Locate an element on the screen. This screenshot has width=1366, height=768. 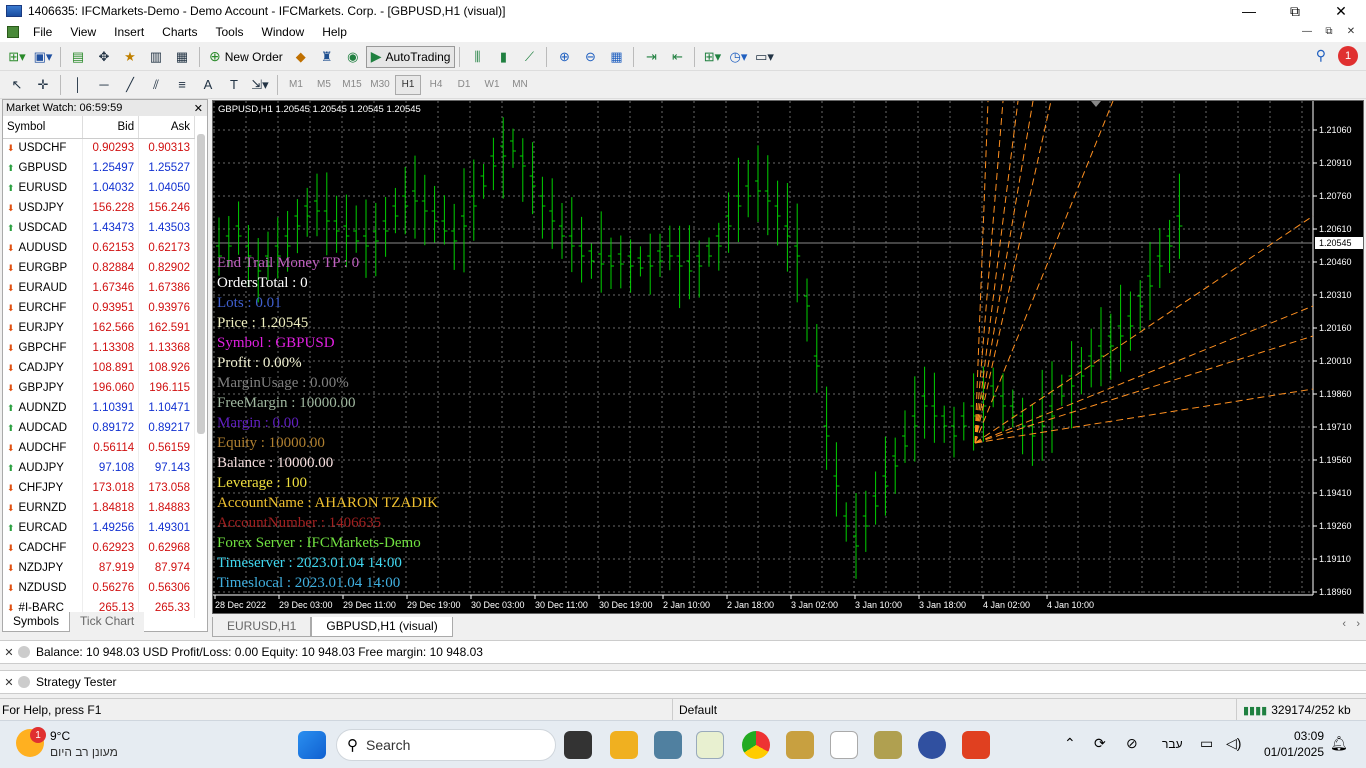
menu-file: File is located at coordinates (42, 32).